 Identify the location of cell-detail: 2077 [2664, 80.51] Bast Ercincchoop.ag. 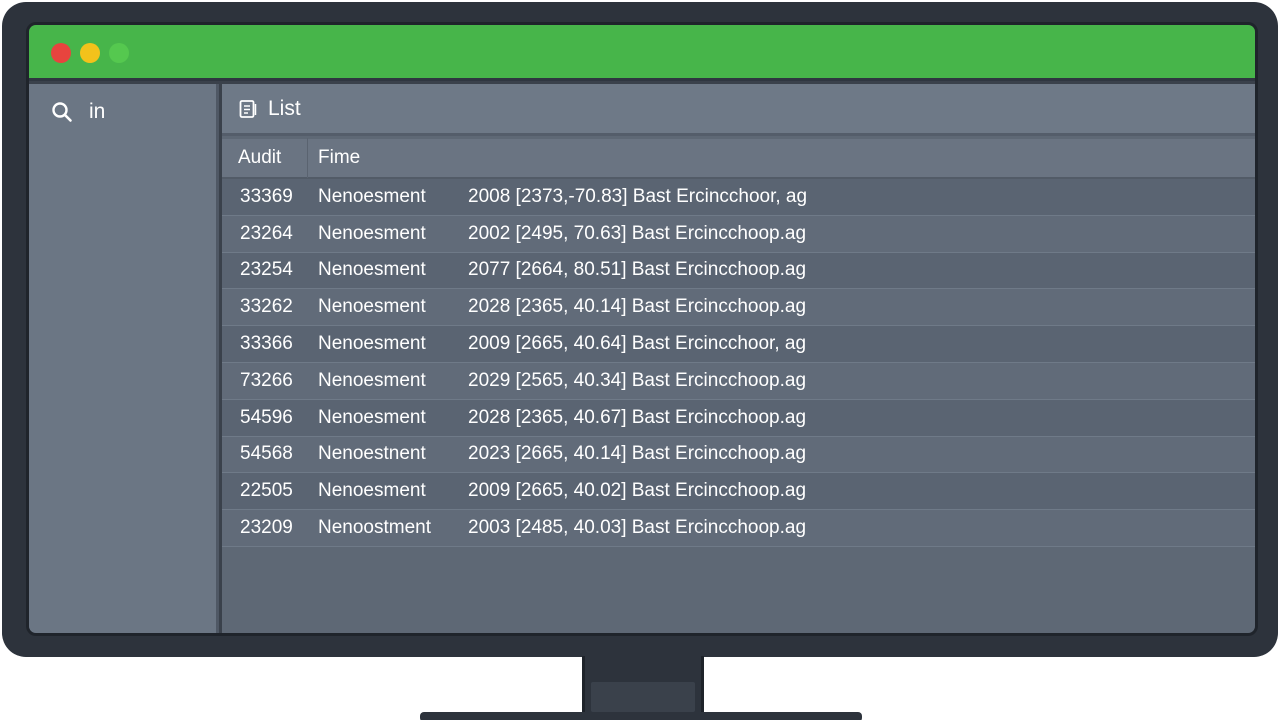
(637, 270).